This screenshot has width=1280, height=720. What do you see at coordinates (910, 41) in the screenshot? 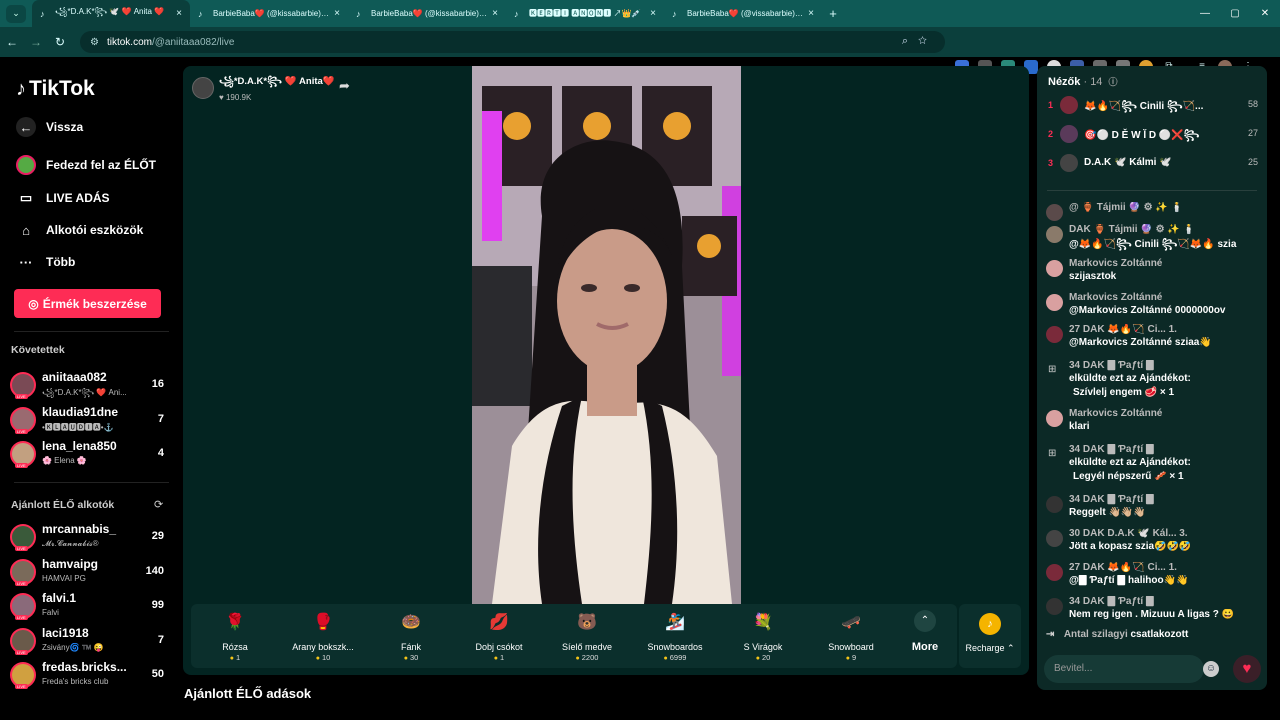
I see `zoom-icon: ⌕` at bounding box center [910, 41].